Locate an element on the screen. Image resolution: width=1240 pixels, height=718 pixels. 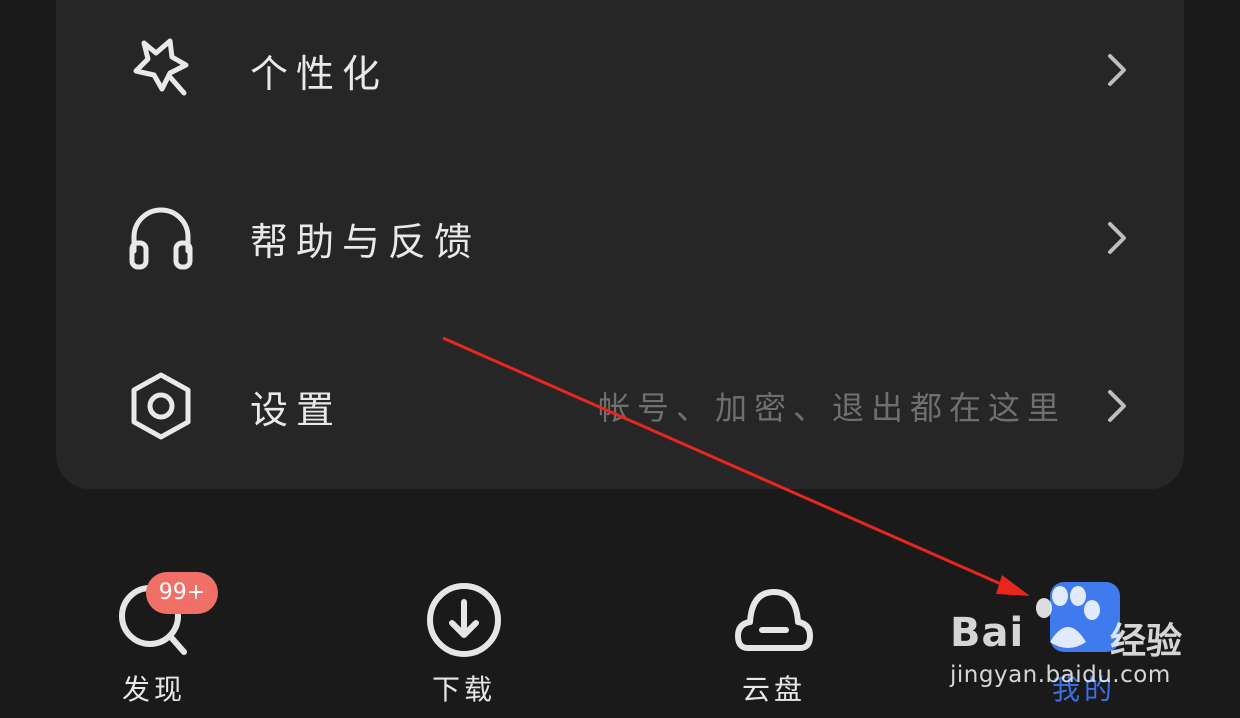
watermark-url: jingyan.baidu.com is located at coordinates (1060, 675).